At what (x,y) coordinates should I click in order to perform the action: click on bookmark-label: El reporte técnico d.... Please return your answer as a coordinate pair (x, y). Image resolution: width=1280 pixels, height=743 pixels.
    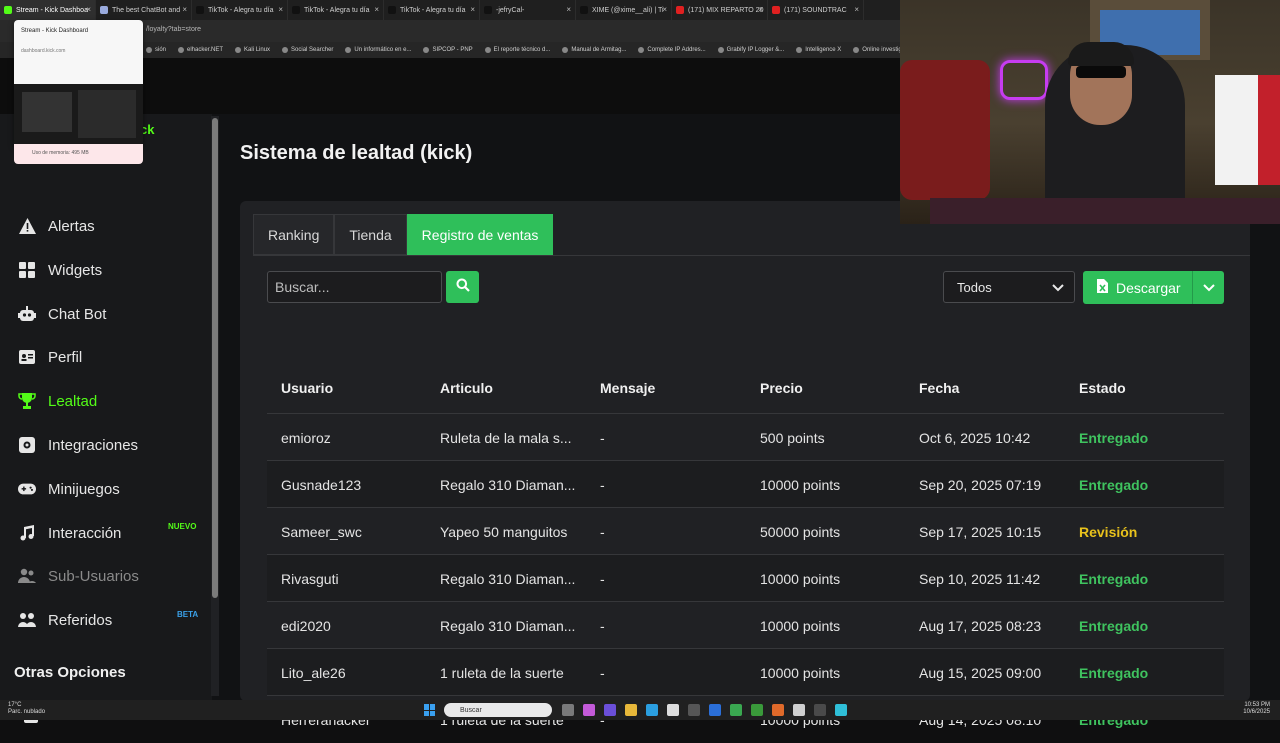
    Looking at the image, I should click on (522, 50).